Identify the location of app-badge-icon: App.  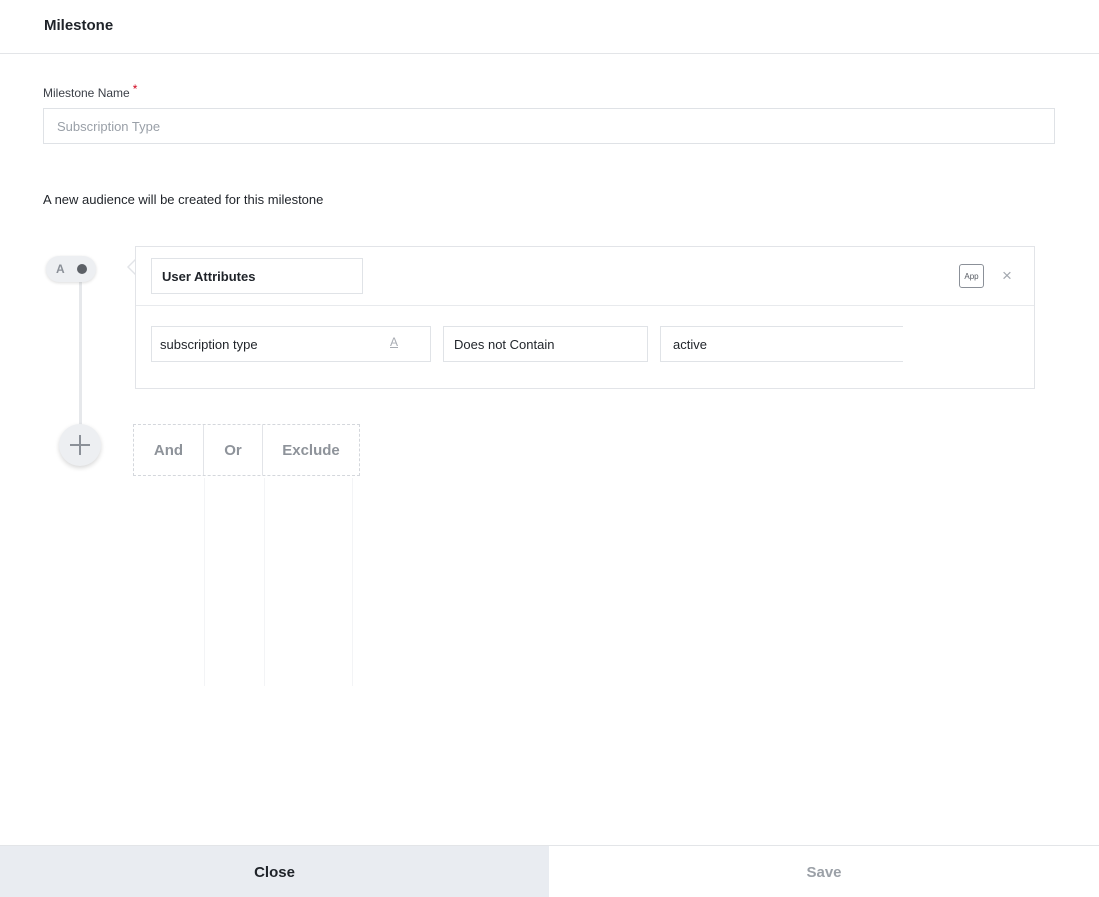
(971, 276).